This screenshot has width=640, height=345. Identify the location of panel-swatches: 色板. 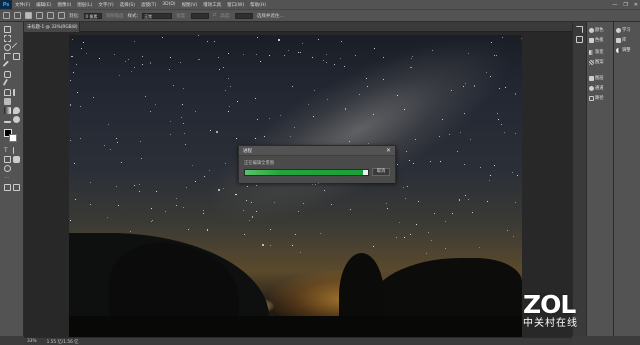
(601, 40).